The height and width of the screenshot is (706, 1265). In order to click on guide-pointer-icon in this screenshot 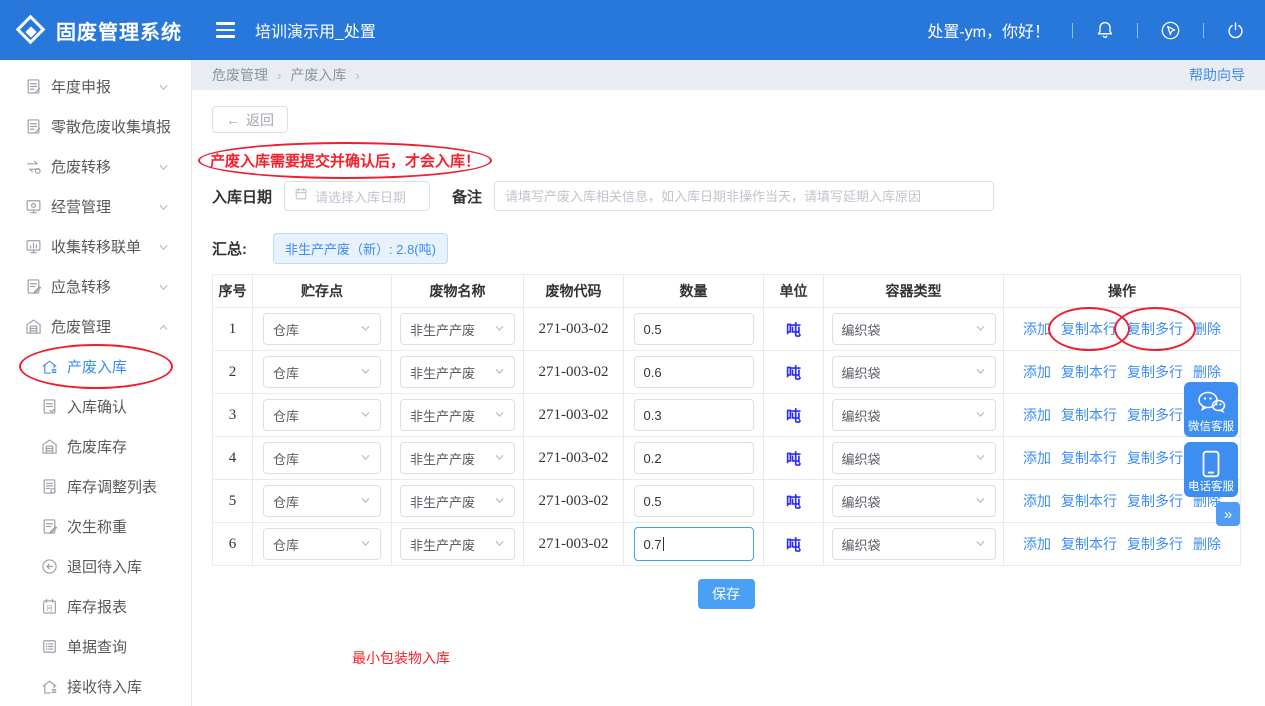, I will do `click(1170, 30)`.